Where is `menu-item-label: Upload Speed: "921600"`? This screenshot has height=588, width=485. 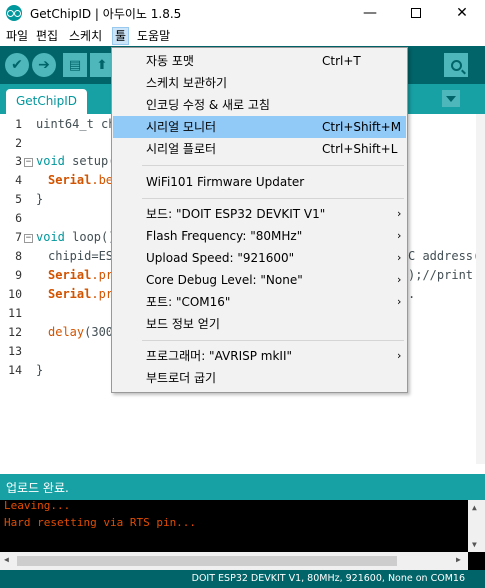 menu-item-label: Upload Speed: "921600" is located at coordinates (220, 258).